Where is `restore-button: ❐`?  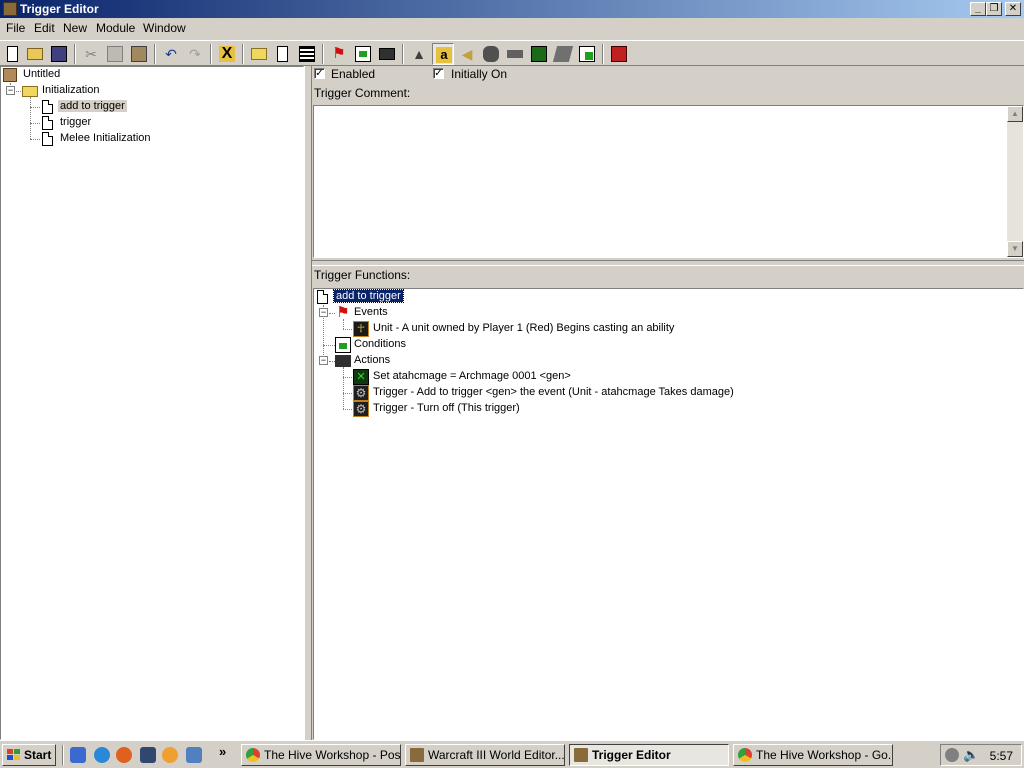 restore-button: ❐ is located at coordinates (994, 9).